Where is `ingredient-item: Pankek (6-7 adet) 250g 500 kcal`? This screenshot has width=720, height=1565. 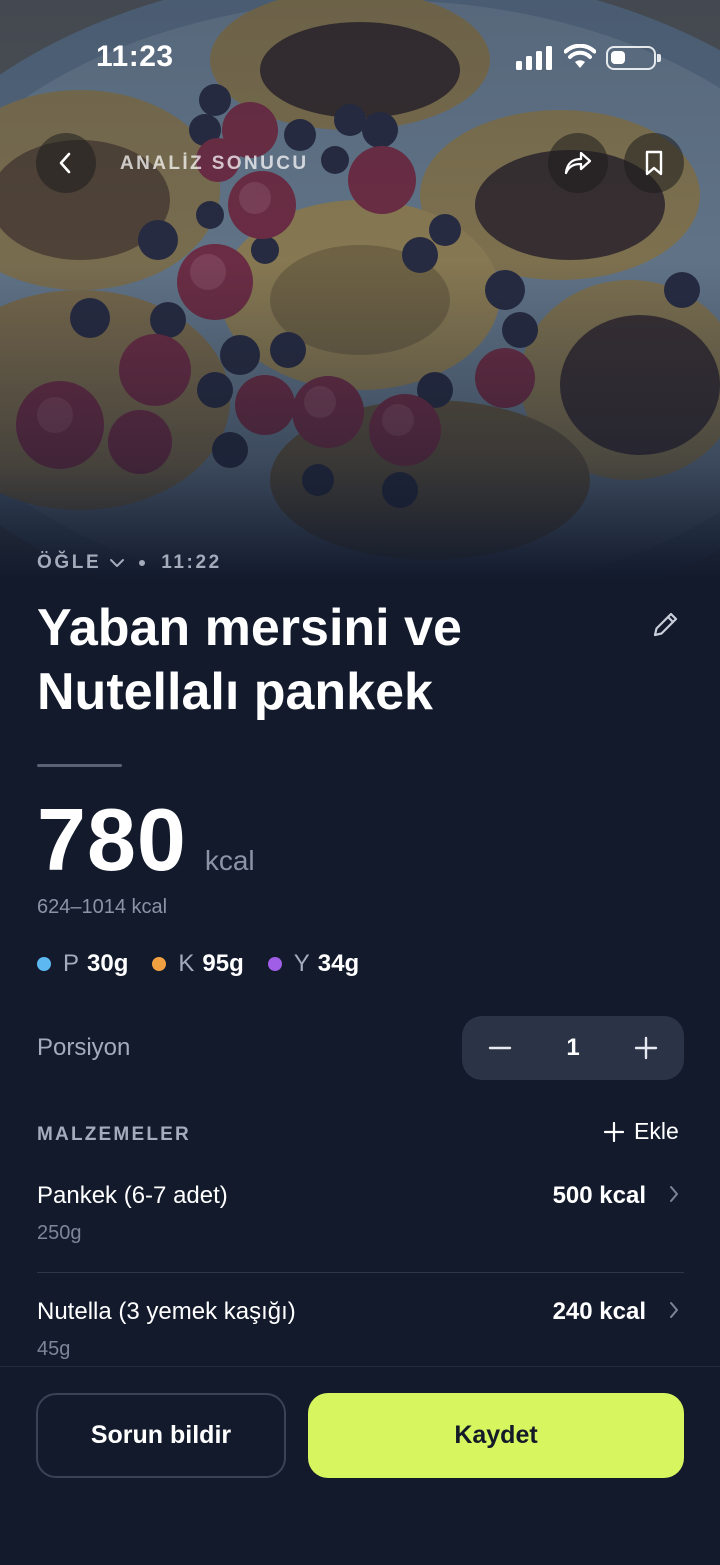
ingredient-item: Pankek (6-7 adet) 250g 500 kcal is located at coordinates (360, 1217).